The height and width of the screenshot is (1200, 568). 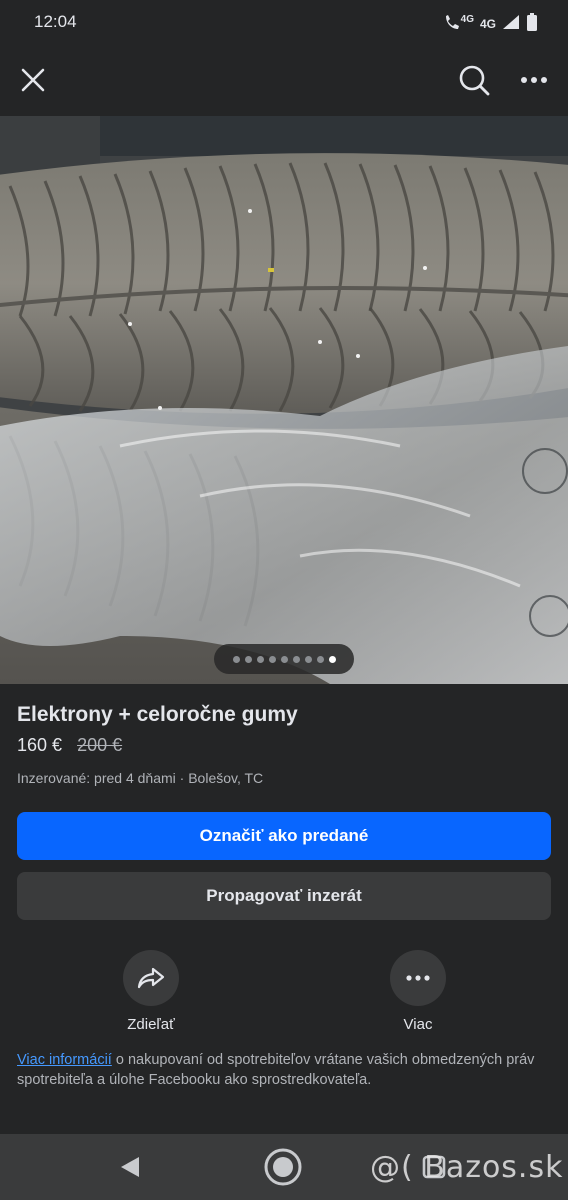 I want to click on more-label: Viac, so click(x=418, y=1024).